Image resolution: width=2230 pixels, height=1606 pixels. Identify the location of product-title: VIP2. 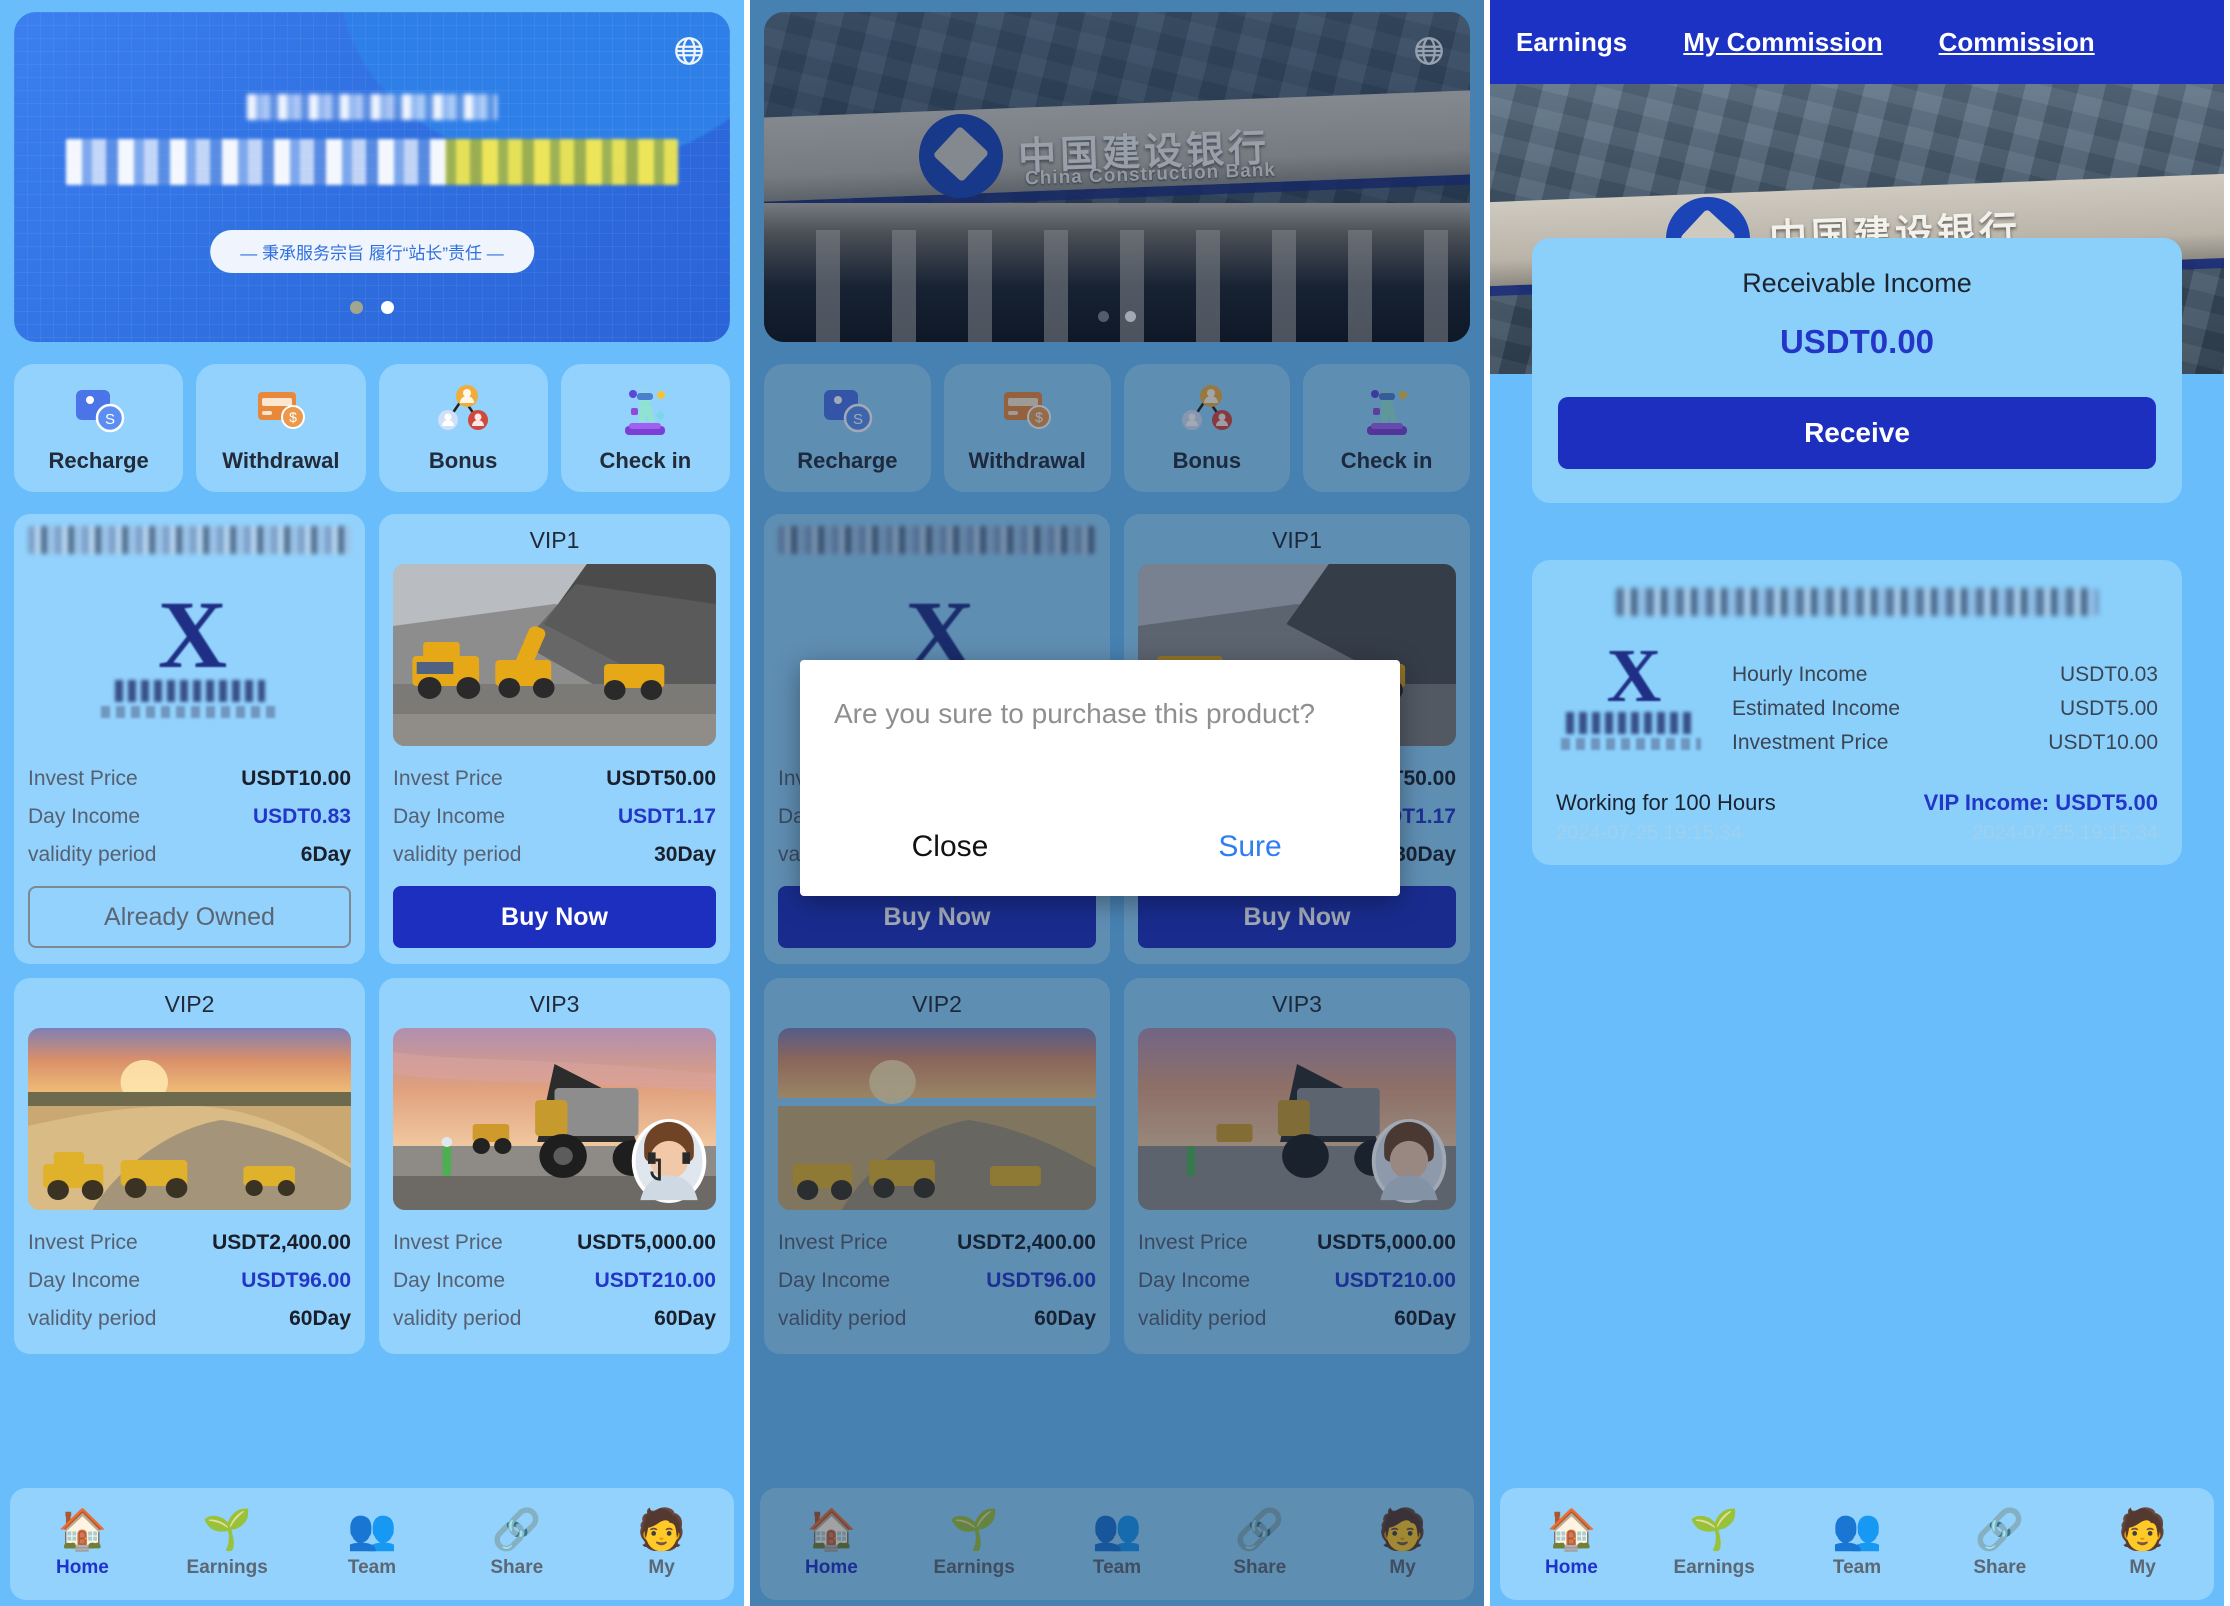
(189, 1004).